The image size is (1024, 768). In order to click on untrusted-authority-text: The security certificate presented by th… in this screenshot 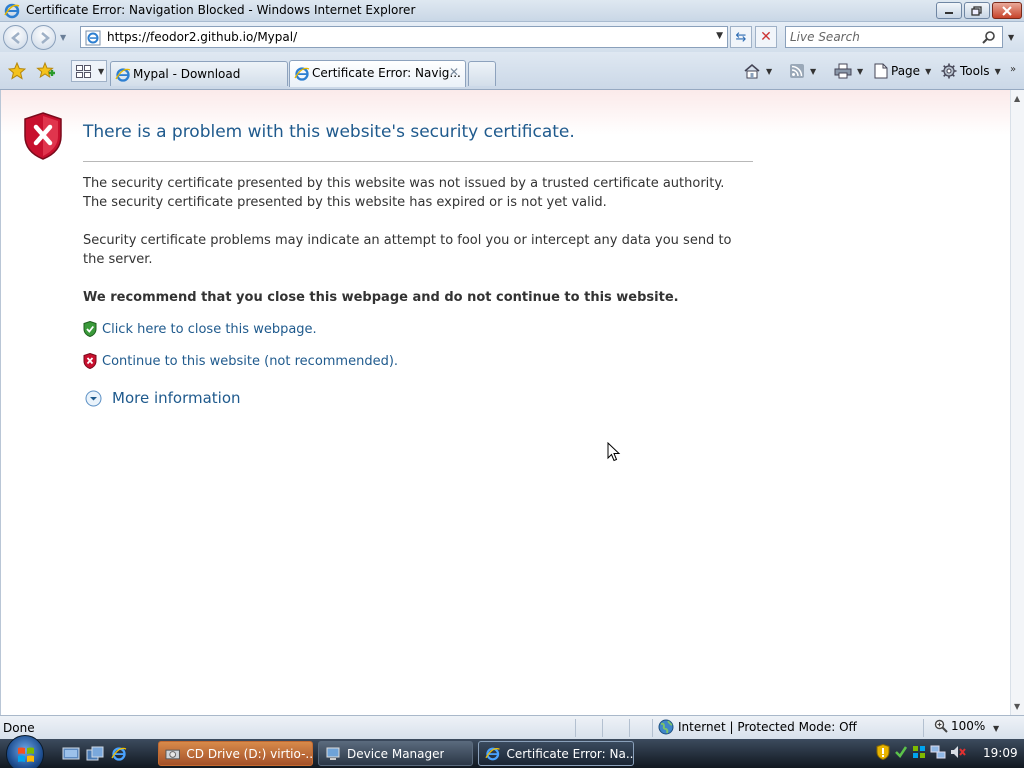, I will do `click(404, 183)`.